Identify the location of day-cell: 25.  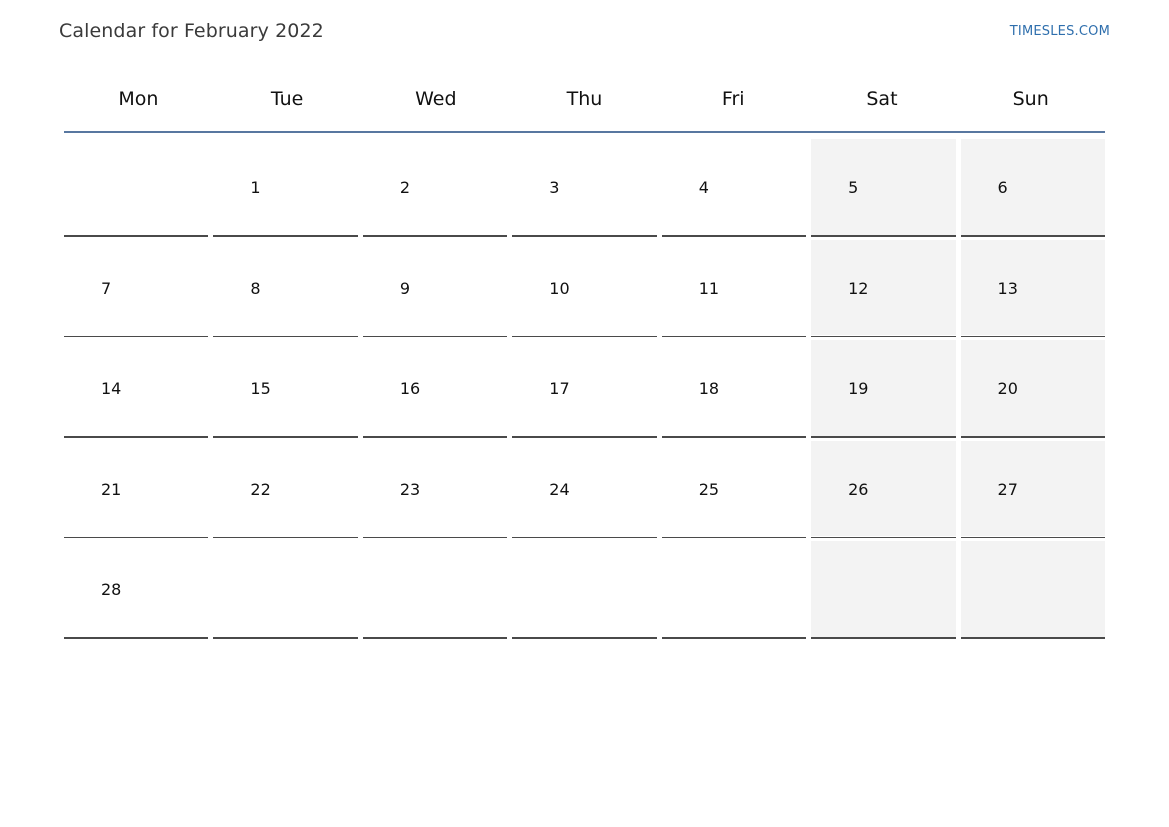
(734, 488).